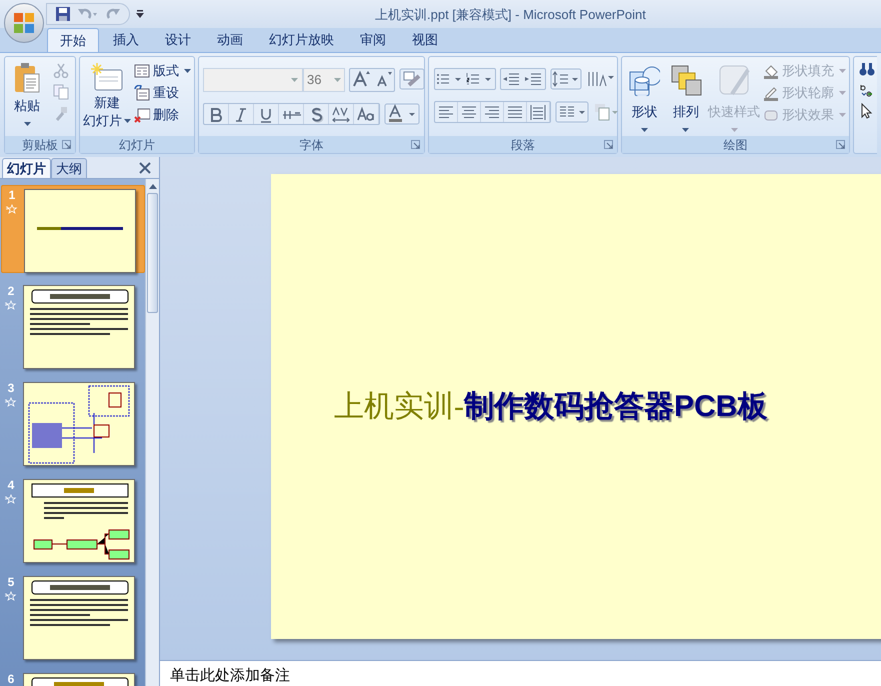 Image resolution: width=881 pixels, height=686 pixels. What do you see at coordinates (162, 114) in the screenshot?
I see `slide-command-button: 删除` at bounding box center [162, 114].